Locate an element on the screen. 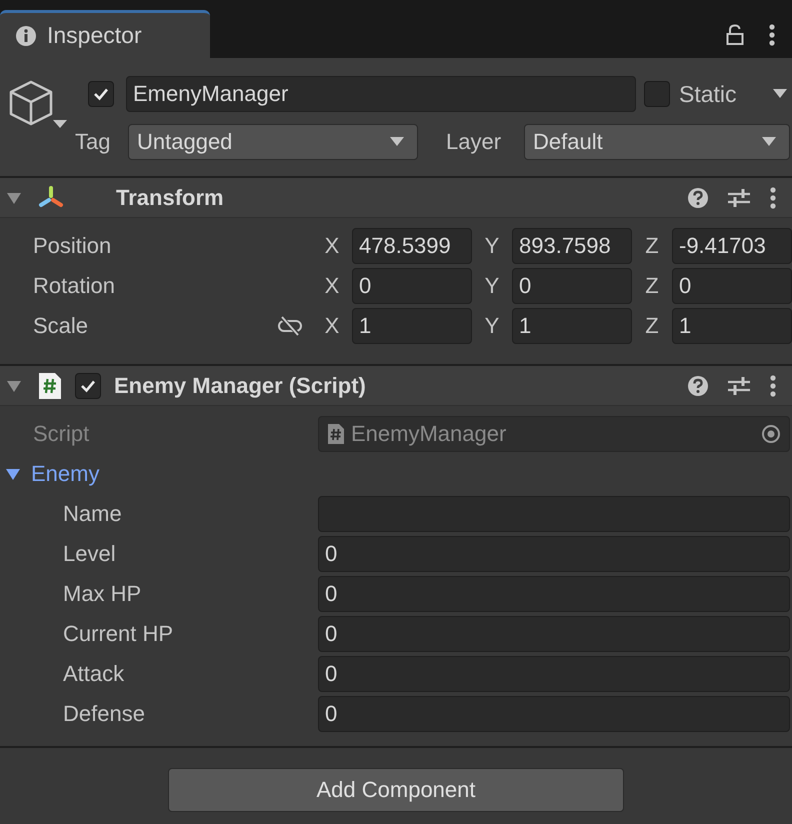 The height and width of the screenshot is (824, 792). layer-label: Layer is located at coordinates (474, 142).